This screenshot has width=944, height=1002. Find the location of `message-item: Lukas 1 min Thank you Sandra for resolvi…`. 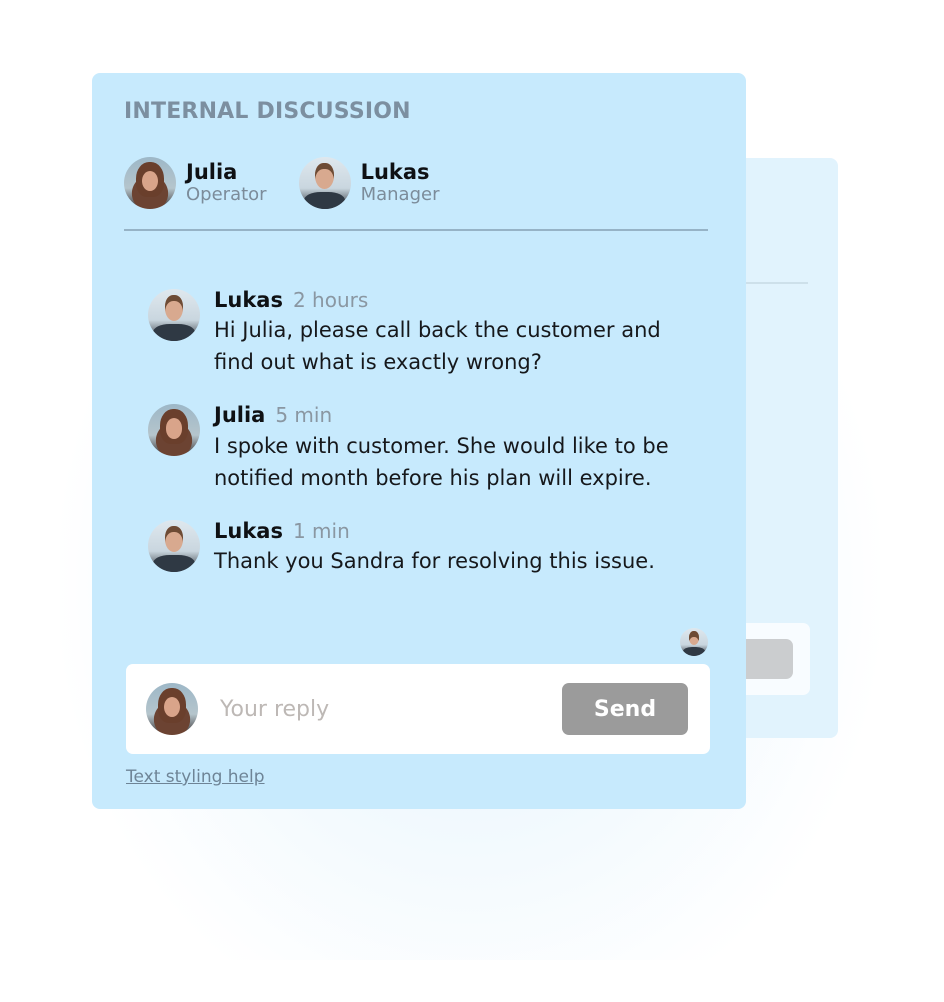

message-item: Lukas 1 min Thank you Sandra for resolvi… is located at coordinates (433, 547).